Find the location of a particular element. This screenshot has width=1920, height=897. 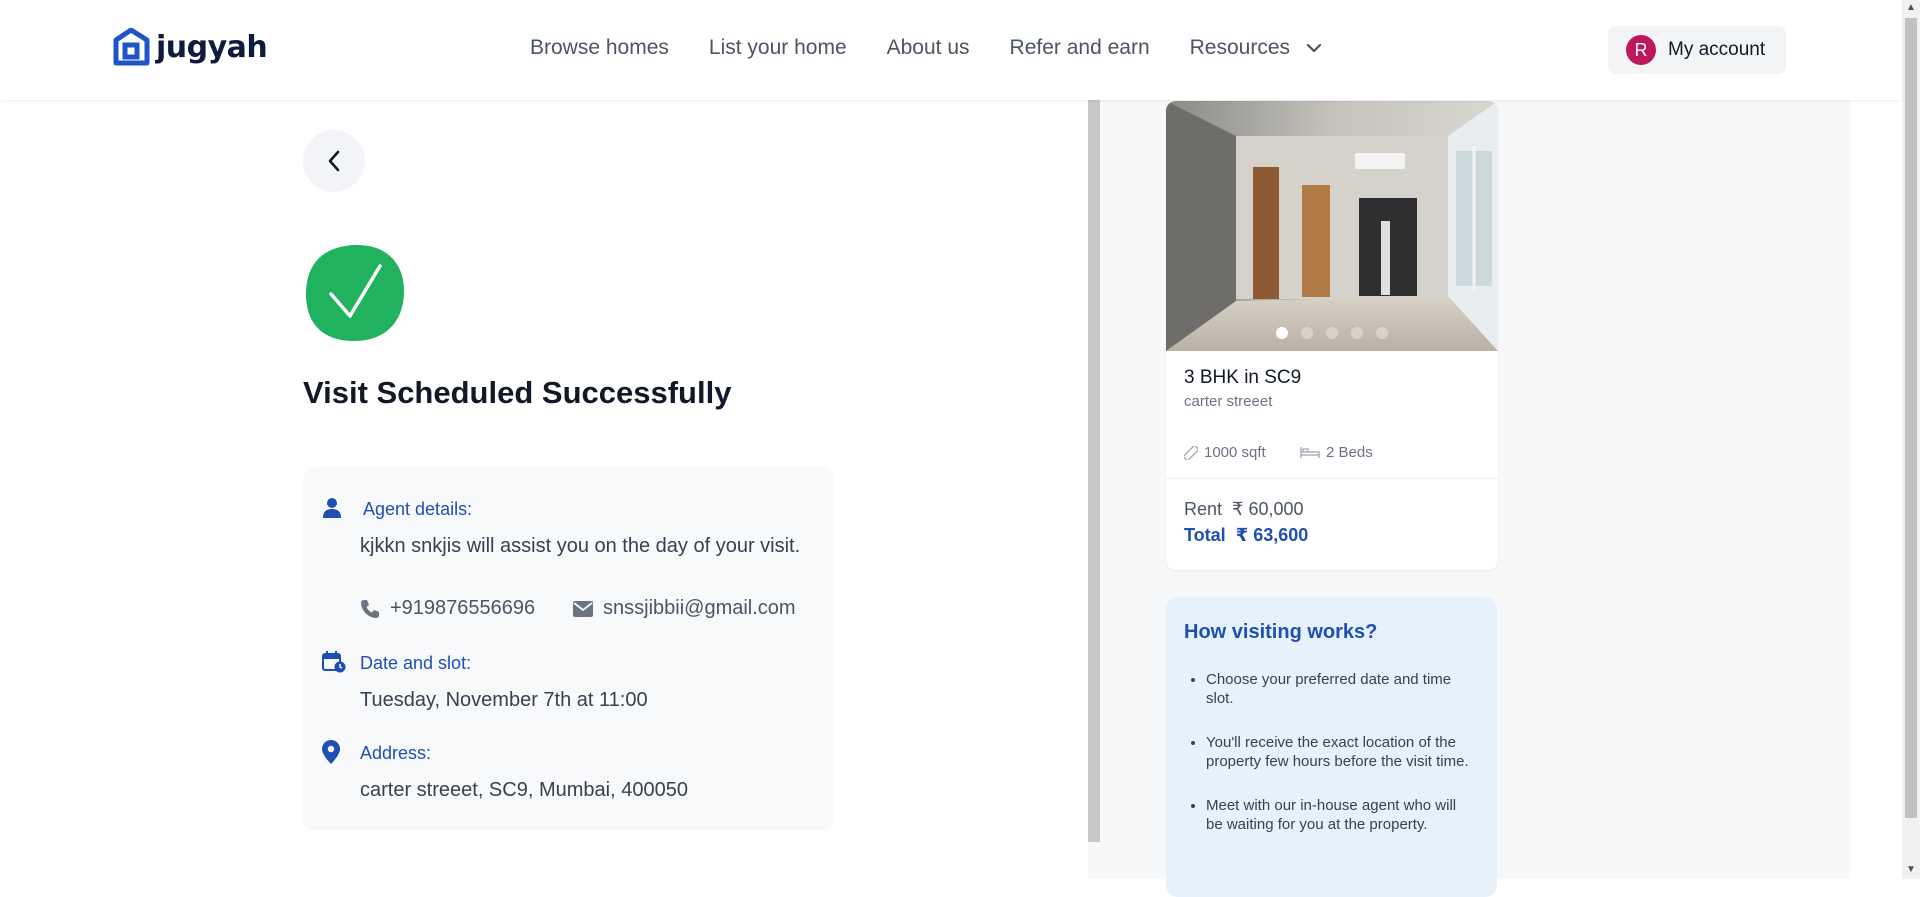

agent-email: snssjibbii@gmail.com is located at coordinates (684, 608).